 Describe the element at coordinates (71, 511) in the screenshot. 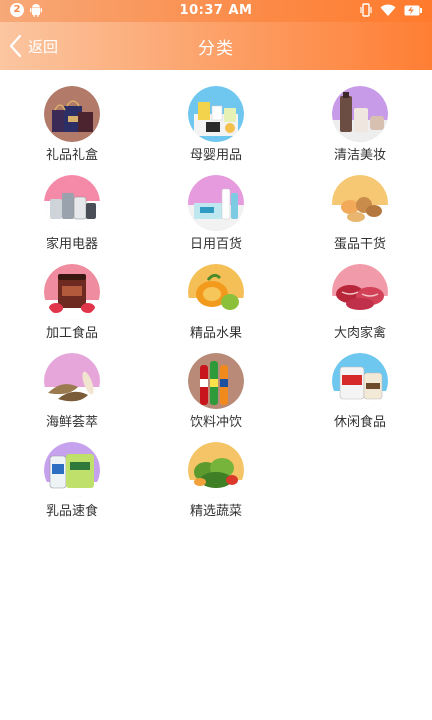

I see `category-label: 乳品速食` at that location.